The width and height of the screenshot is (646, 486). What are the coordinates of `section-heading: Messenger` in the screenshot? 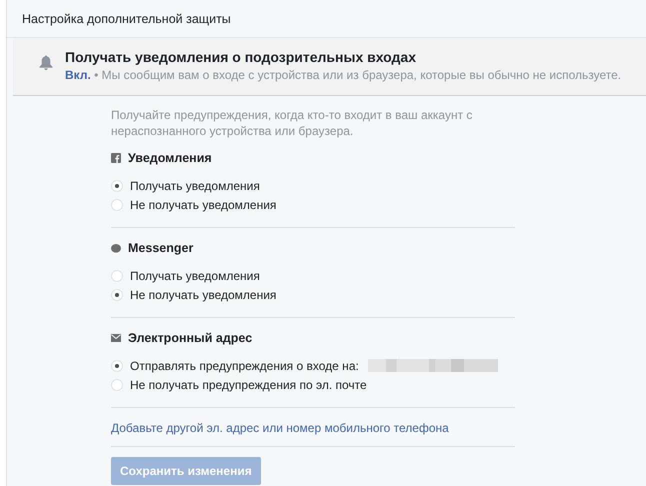 It's located at (161, 248).